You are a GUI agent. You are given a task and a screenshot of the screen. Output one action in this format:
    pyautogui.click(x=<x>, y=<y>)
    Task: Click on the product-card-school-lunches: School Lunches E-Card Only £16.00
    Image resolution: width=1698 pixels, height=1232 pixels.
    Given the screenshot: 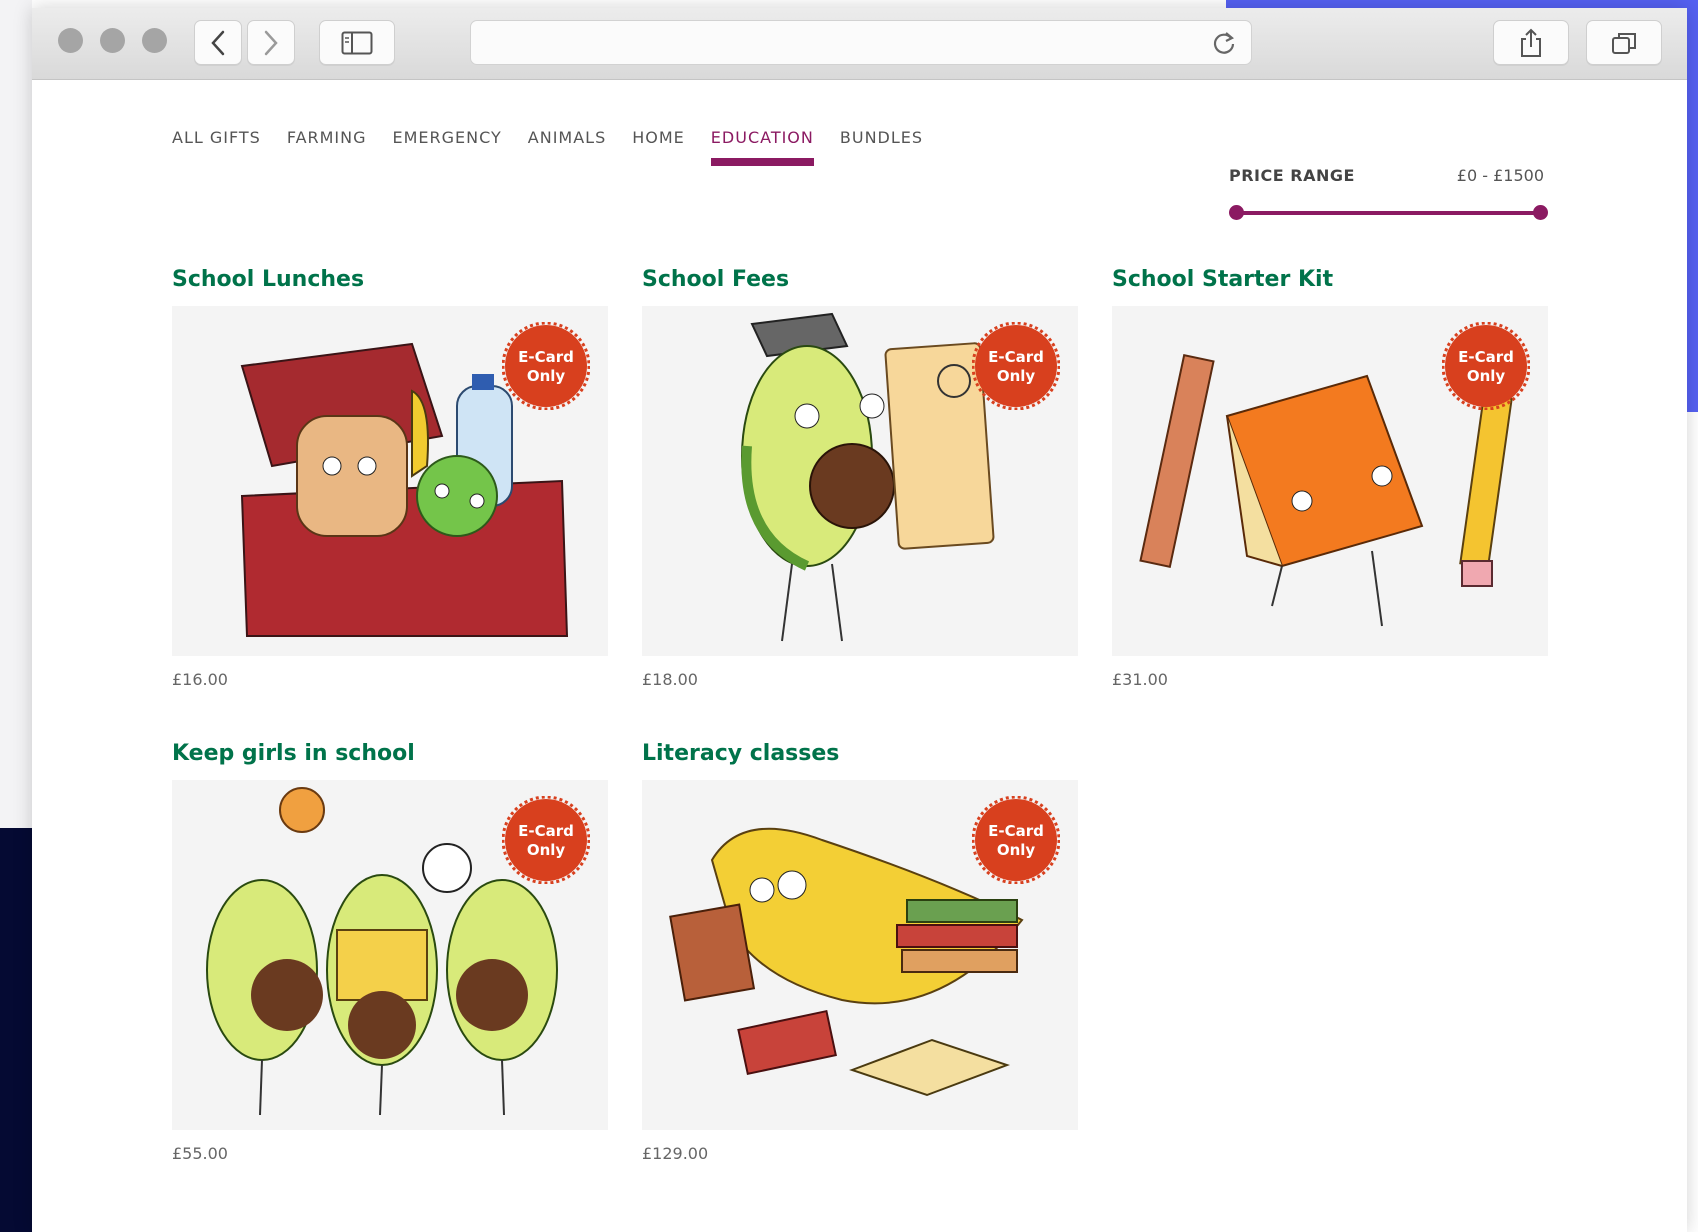 What is the action you would take?
    pyautogui.click(x=390, y=477)
    